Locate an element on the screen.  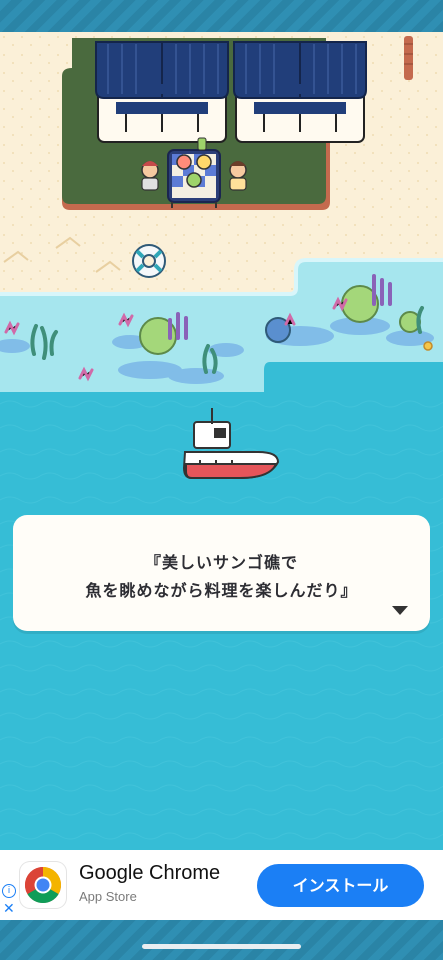
ad-app-name: Google Chrome is located at coordinates (149, 873).